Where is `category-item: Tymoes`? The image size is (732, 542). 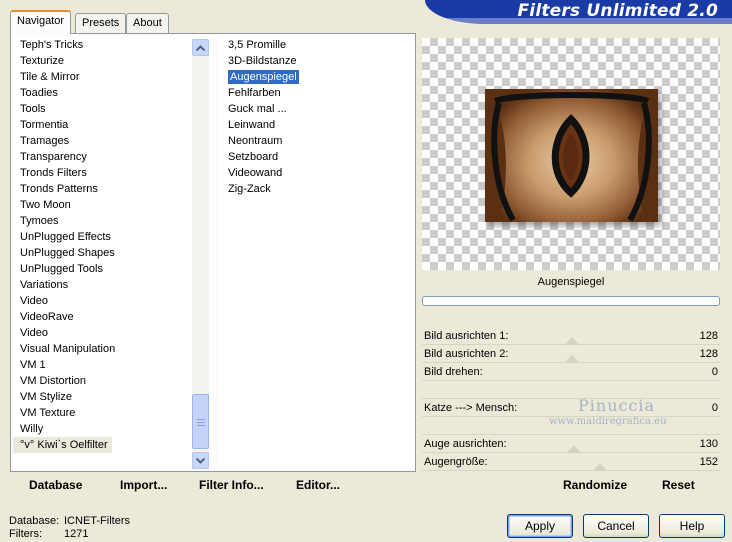
category-item: Tymoes is located at coordinates (111, 221).